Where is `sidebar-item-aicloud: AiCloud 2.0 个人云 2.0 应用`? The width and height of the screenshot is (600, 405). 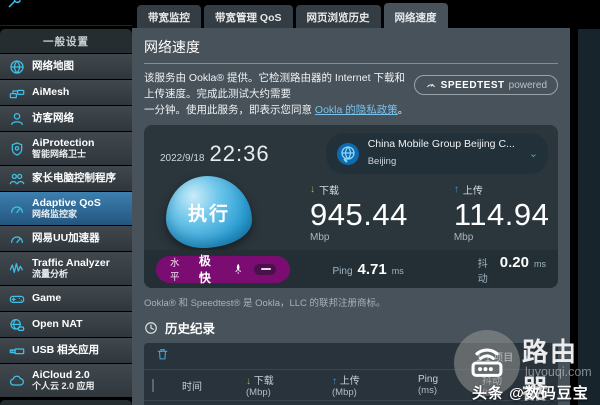
sidebar-item-aicloud: AiCloud 2.0 个人云 2.0 应用 is located at coordinates (66, 380).